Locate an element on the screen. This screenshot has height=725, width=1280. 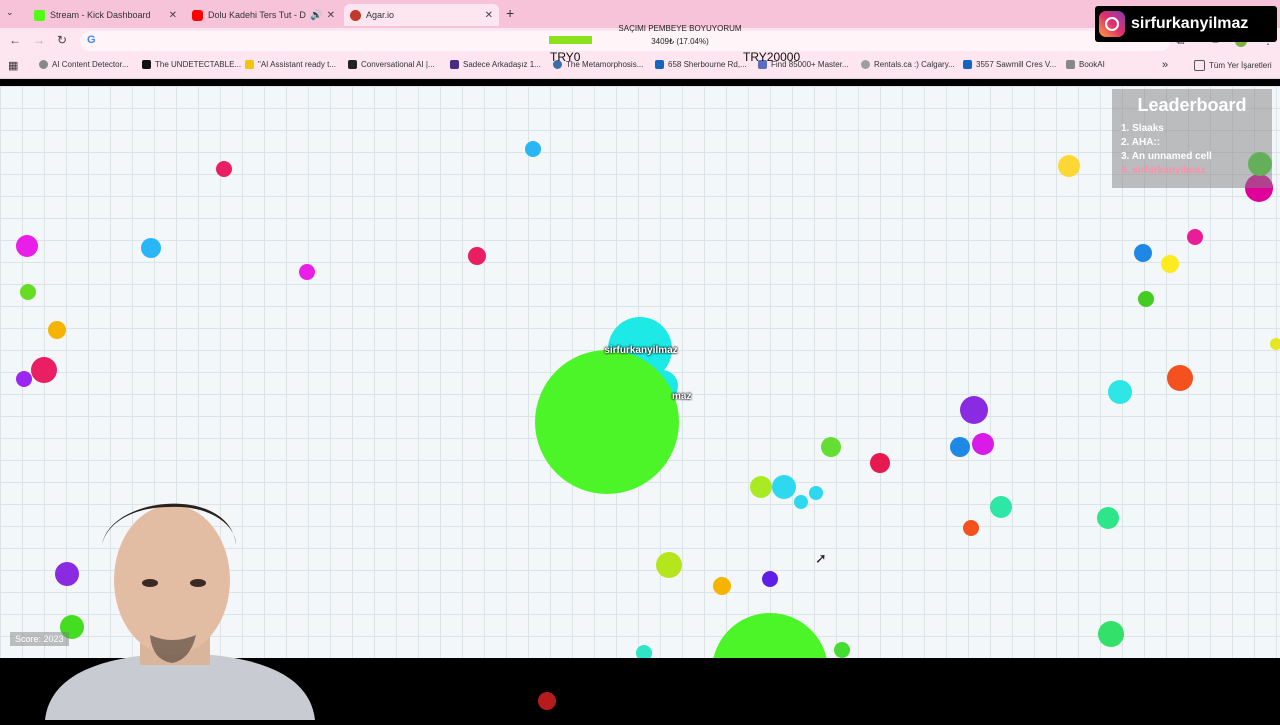
leaderboard-entry: 3. An unnamed cell is located at coordinates (1166, 156).